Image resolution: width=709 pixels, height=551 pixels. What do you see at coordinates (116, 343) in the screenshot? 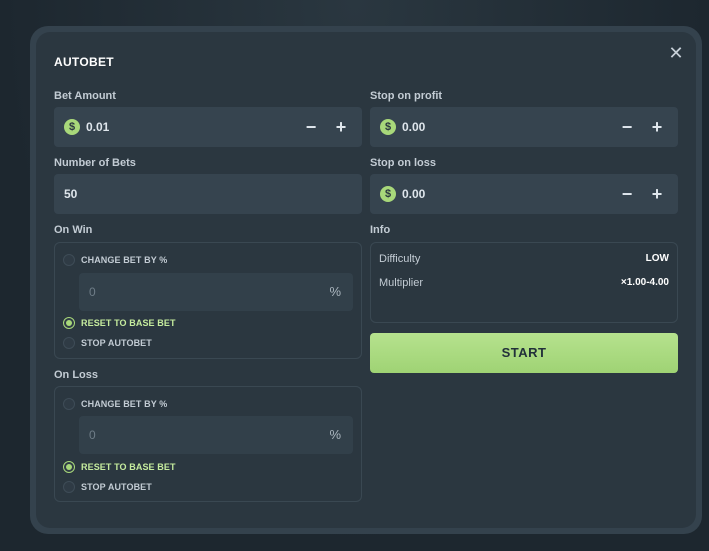
I see `on-win-stop-label: STOP AUTOBET` at bounding box center [116, 343].